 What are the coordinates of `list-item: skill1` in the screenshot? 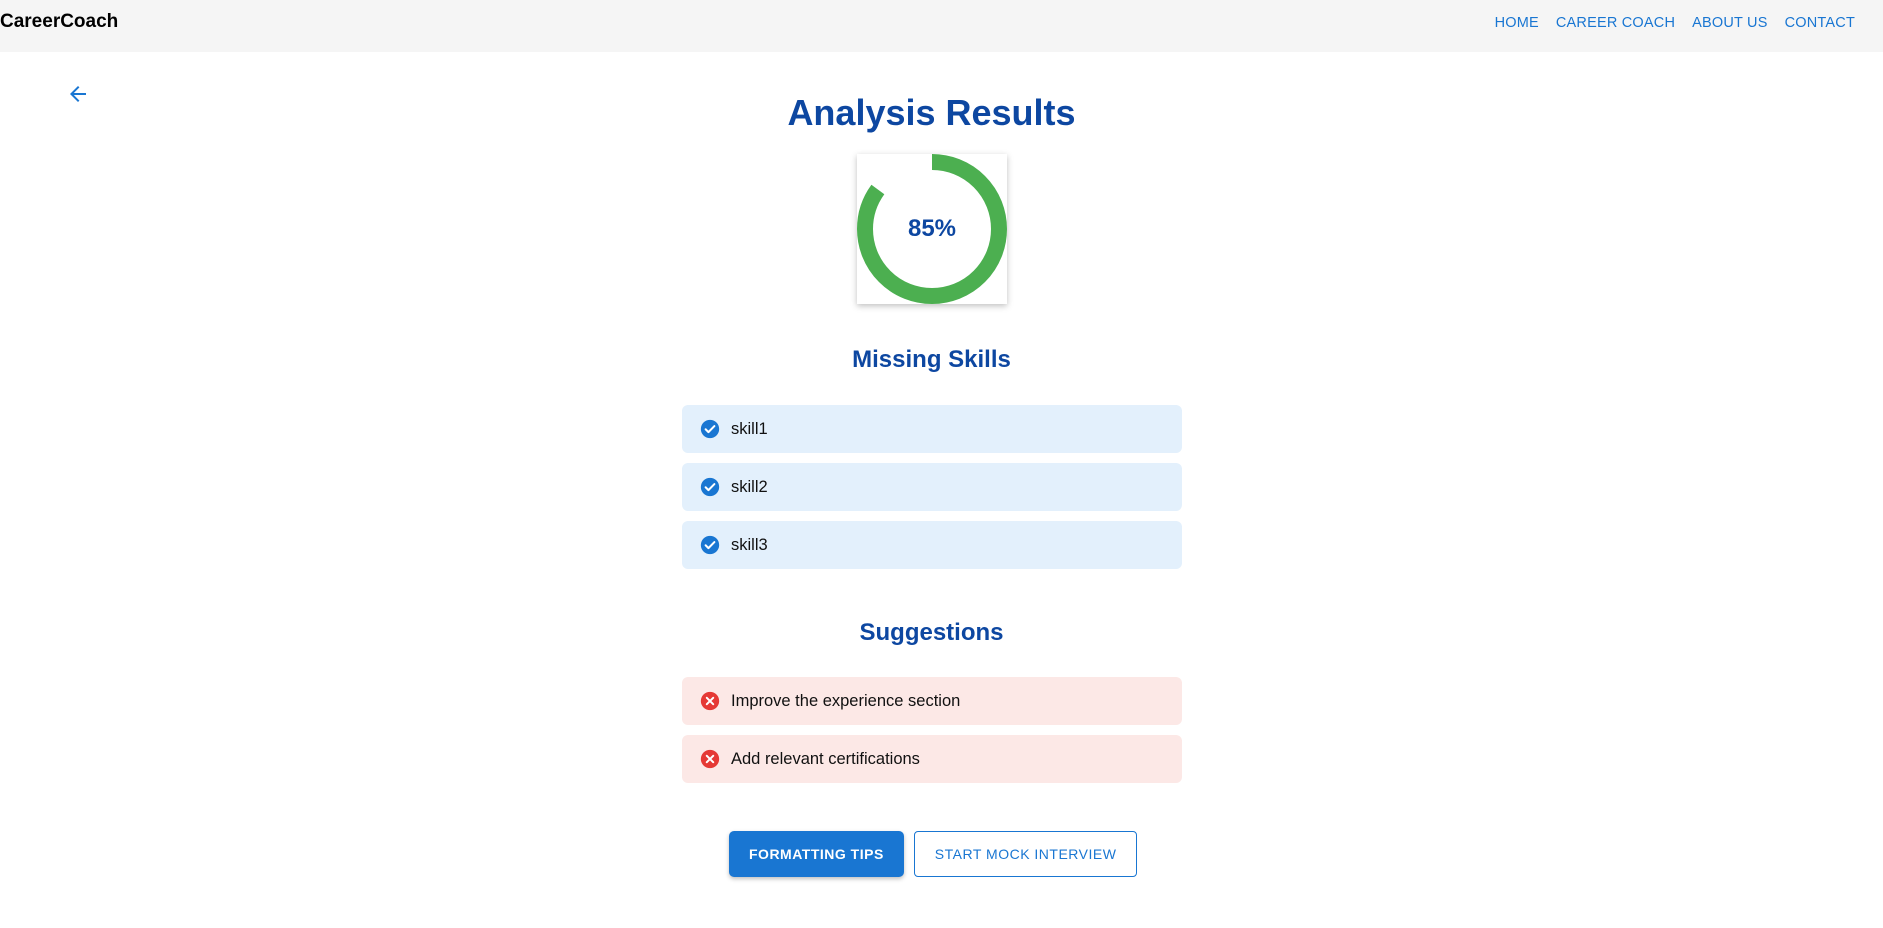 It's located at (932, 429).